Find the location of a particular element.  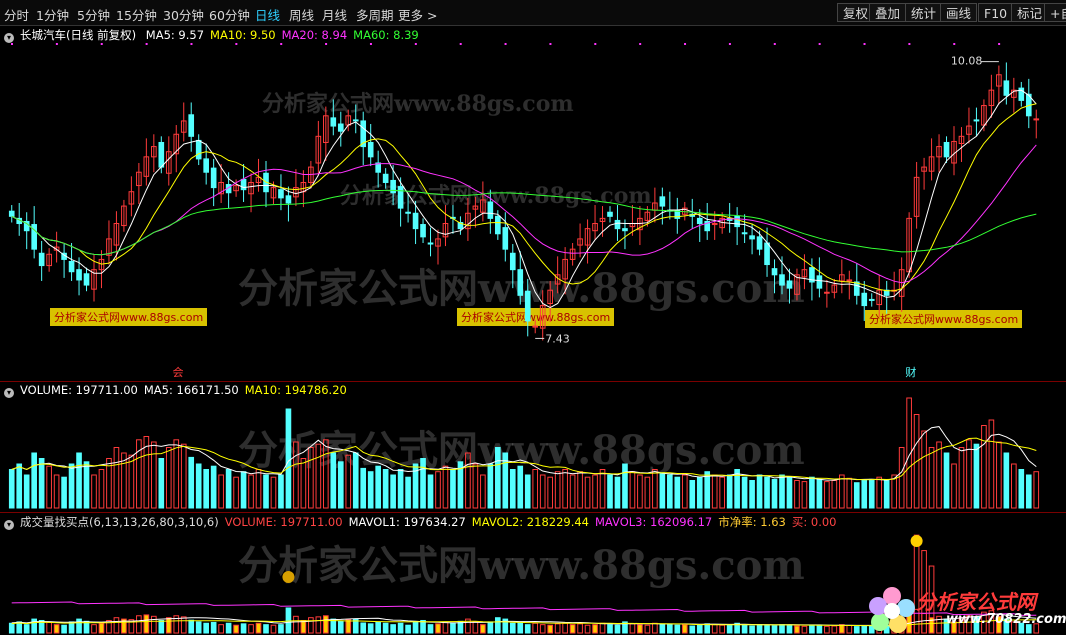

logo-url: www.70822.com is located at coordinates (1006, 619).